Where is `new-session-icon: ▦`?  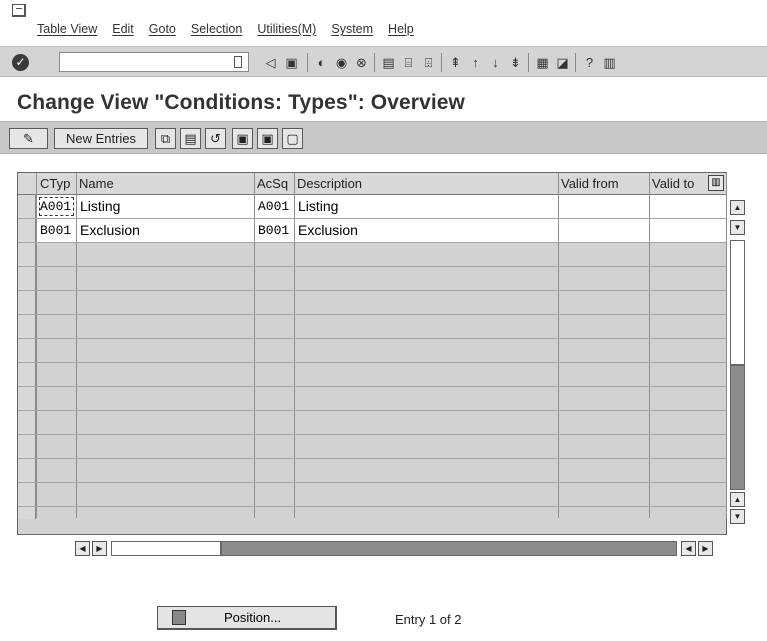 new-session-icon: ▦ is located at coordinates (542, 62).